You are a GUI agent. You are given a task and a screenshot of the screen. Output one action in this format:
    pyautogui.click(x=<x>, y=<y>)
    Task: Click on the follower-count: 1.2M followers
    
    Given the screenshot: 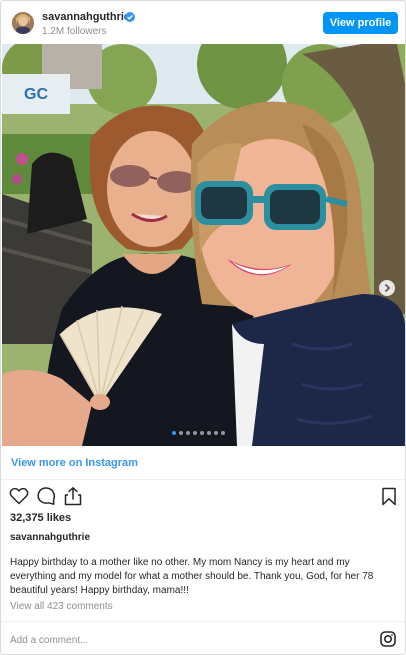 What is the action you would take?
    pyautogui.click(x=74, y=31)
    